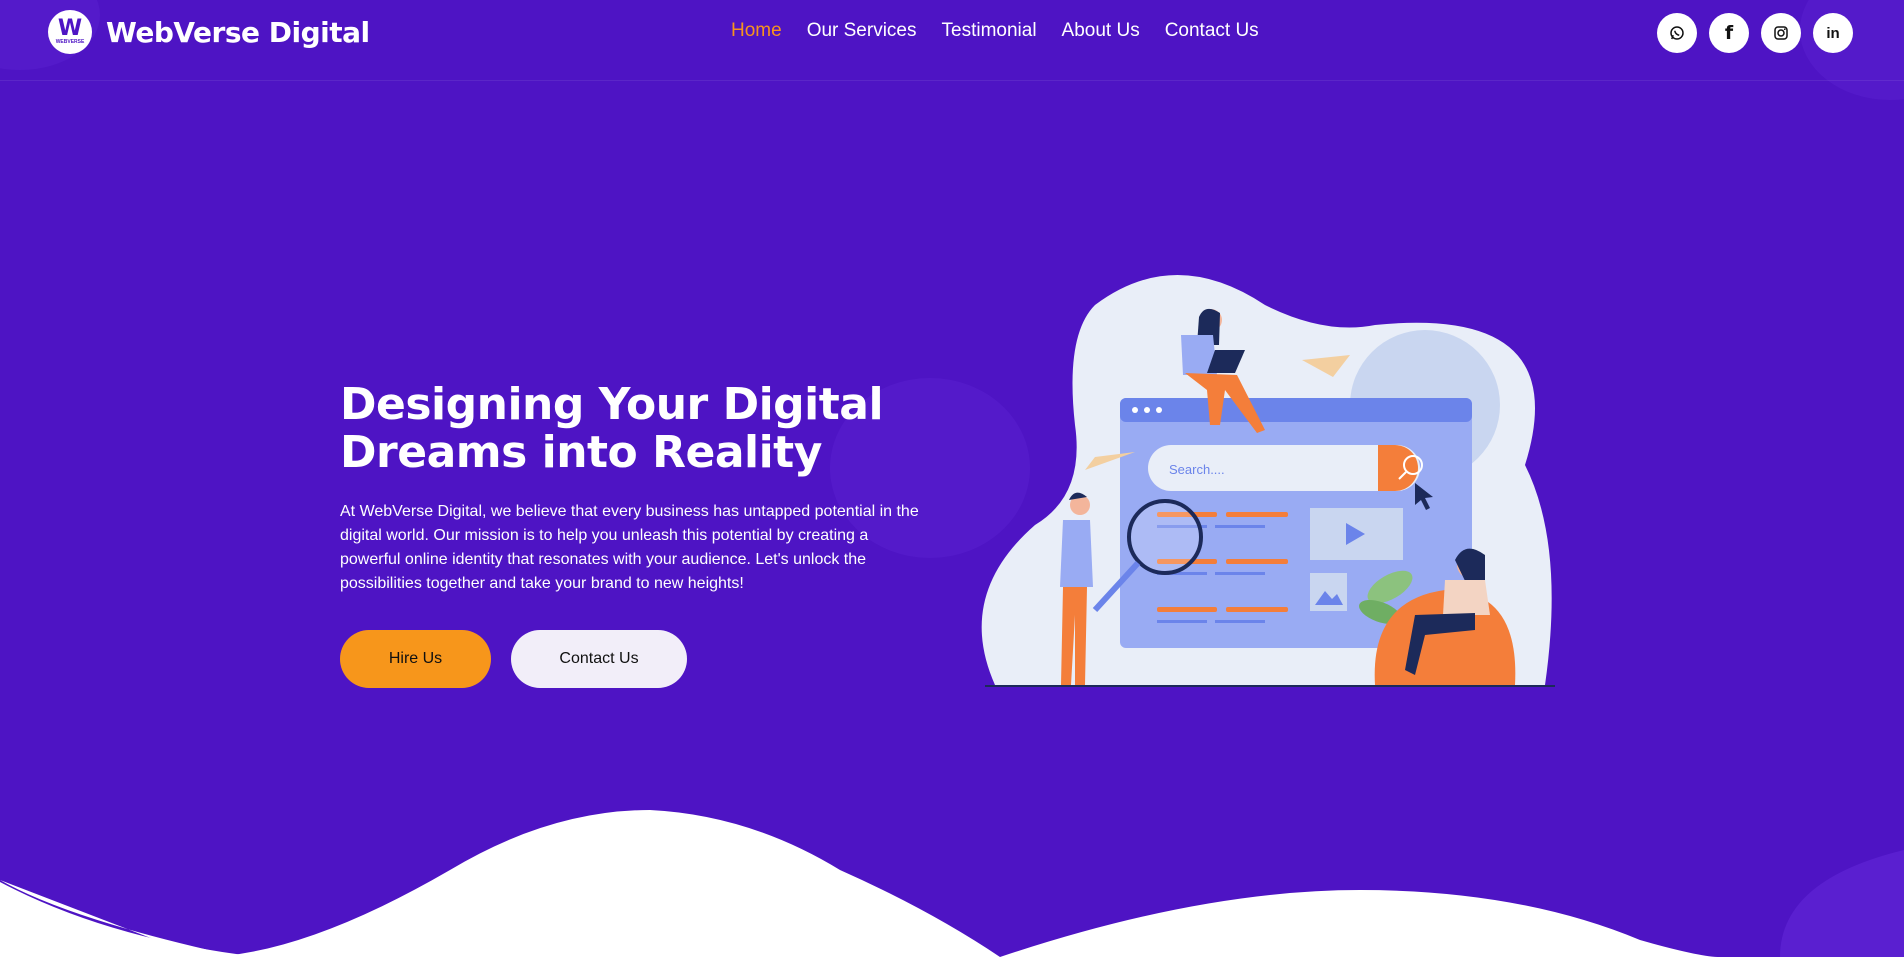 This screenshot has width=1904, height=957. I want to click on magnifying-glass, so click(1165, 537).